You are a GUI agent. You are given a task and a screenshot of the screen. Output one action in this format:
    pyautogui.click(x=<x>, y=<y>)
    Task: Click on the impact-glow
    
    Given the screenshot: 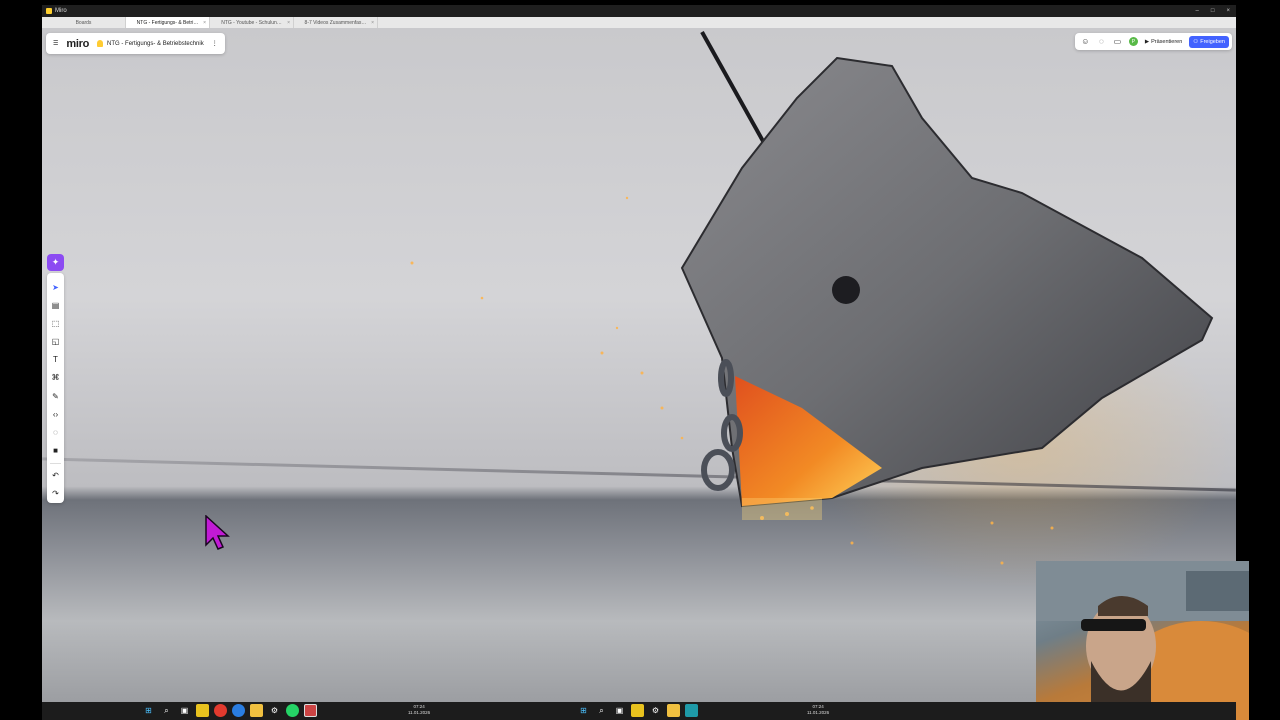 What is the action you would take?
    pyautogui.click(x=782, y=509)
    